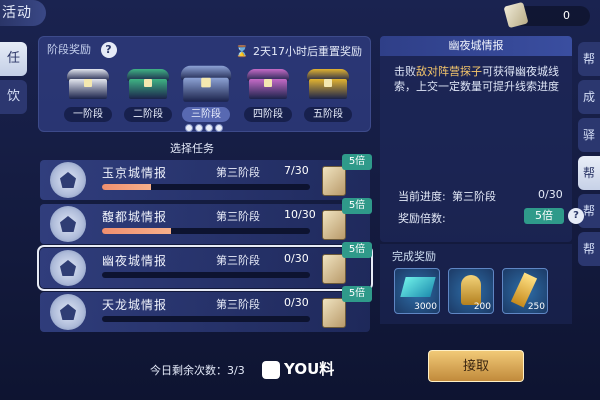 This screenshot has height=400, width=600. What do you see at coordinates (476, 46) in the screenshot?
I see `detail-title: 幽夜城情报` at bounding box center [476, 46].